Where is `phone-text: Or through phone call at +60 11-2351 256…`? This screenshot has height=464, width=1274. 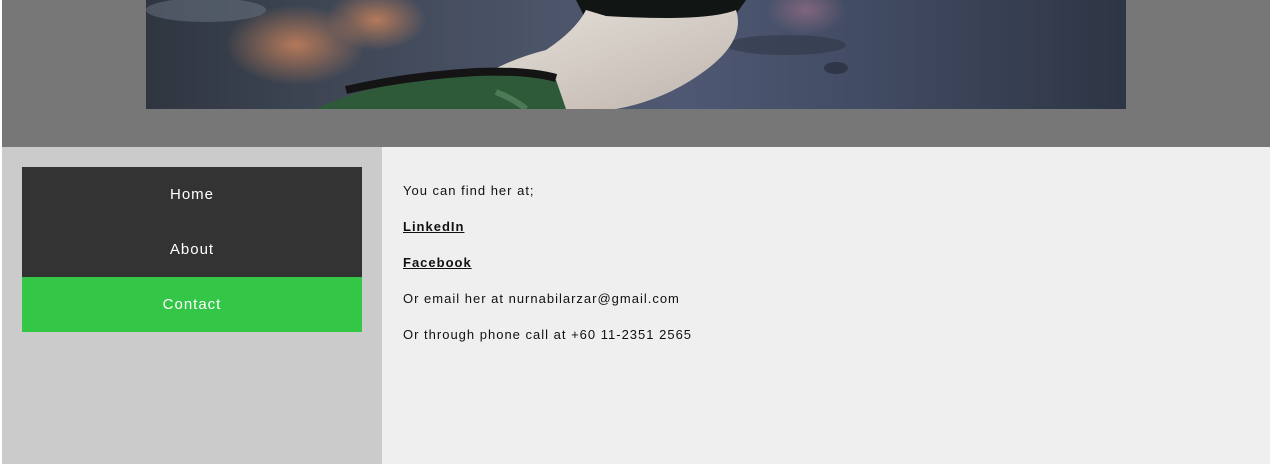 phone-text: Or through phone call at +60 11-2351 256… is located at coordinates (548, 334).